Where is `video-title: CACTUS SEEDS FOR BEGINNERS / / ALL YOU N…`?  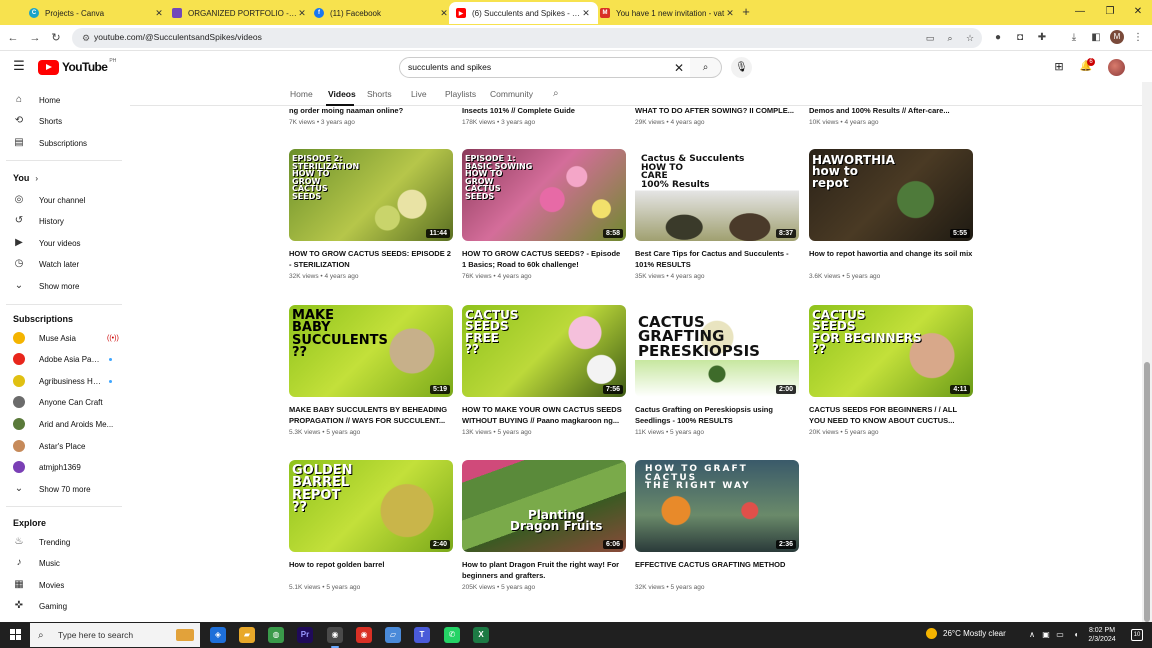 video-title: CACTUS SEEDS FOR BEGINNERS / / ALL YOU N… is located at coordinates (891, 416).